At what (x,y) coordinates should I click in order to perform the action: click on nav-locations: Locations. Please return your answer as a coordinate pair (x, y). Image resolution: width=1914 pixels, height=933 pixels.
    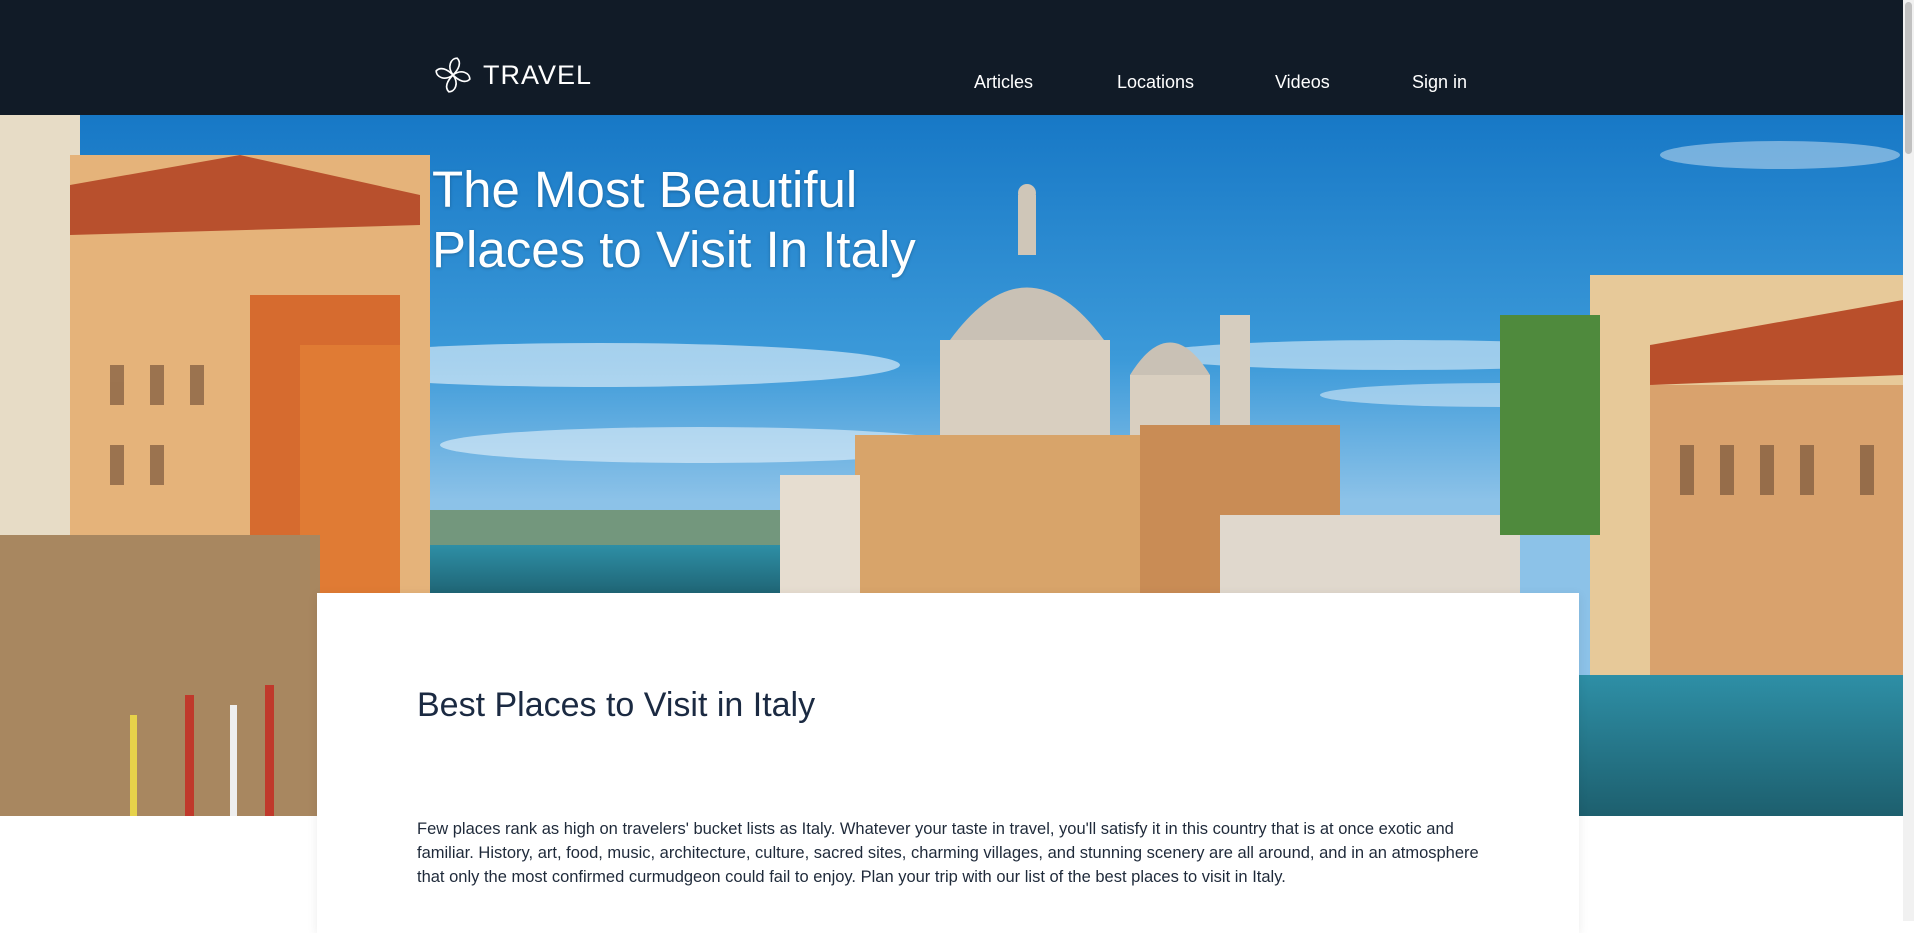
    Looking at the image, I should click on (1155, 82).